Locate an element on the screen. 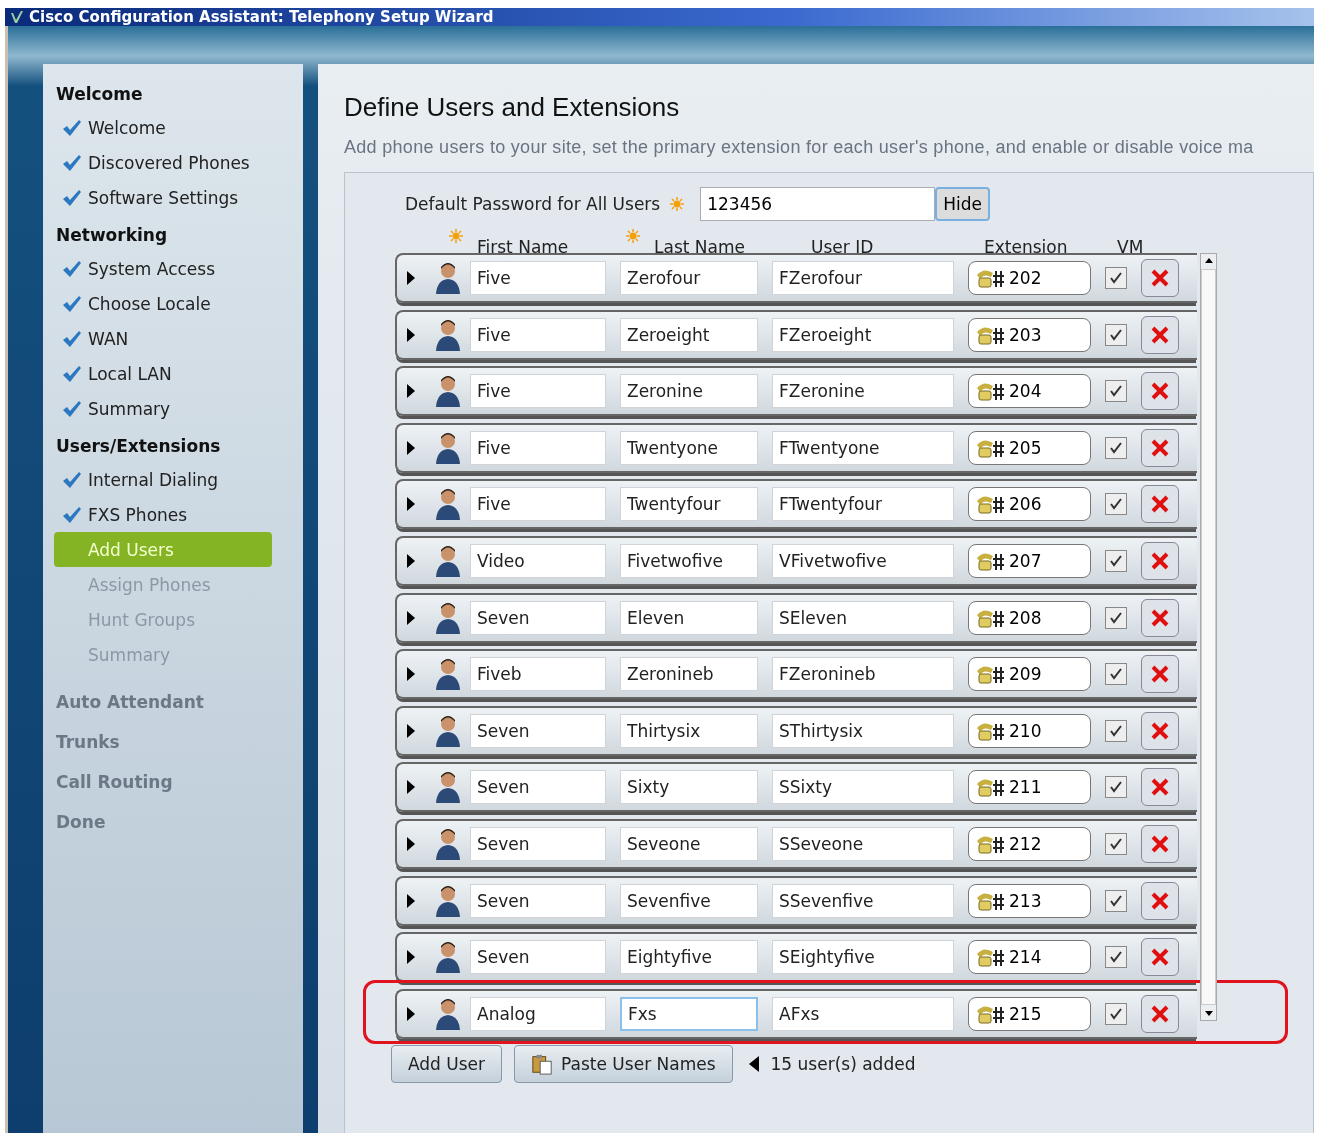 The image size is (1319, 1133). scroll-up-icon is located at coordinates (1208, 260).